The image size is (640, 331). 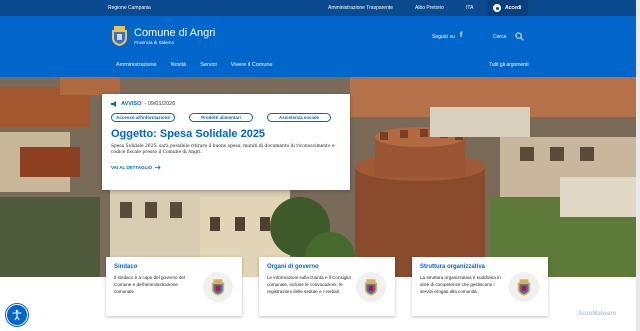 What do you see at coordinates (429, 8) in the screenshot?
I see `albo-pretorio-link: Albo Pretorio` at bounding box center [429, 8].